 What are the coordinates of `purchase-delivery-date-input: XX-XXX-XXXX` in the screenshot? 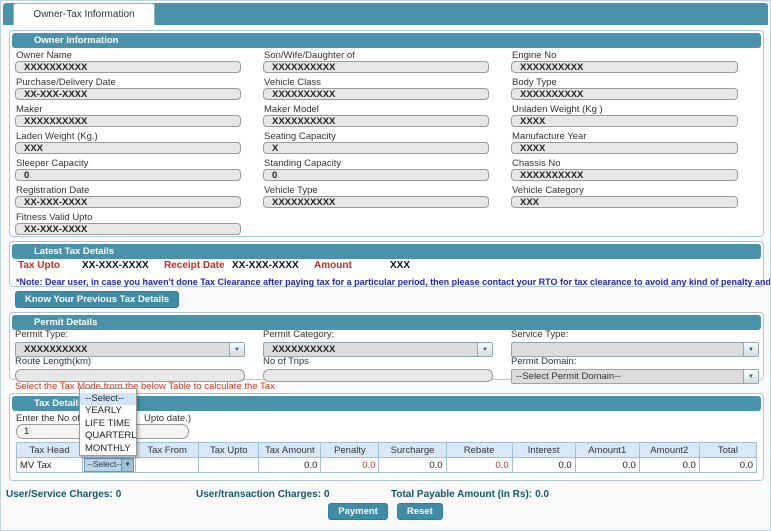 It's located at (128, 94).